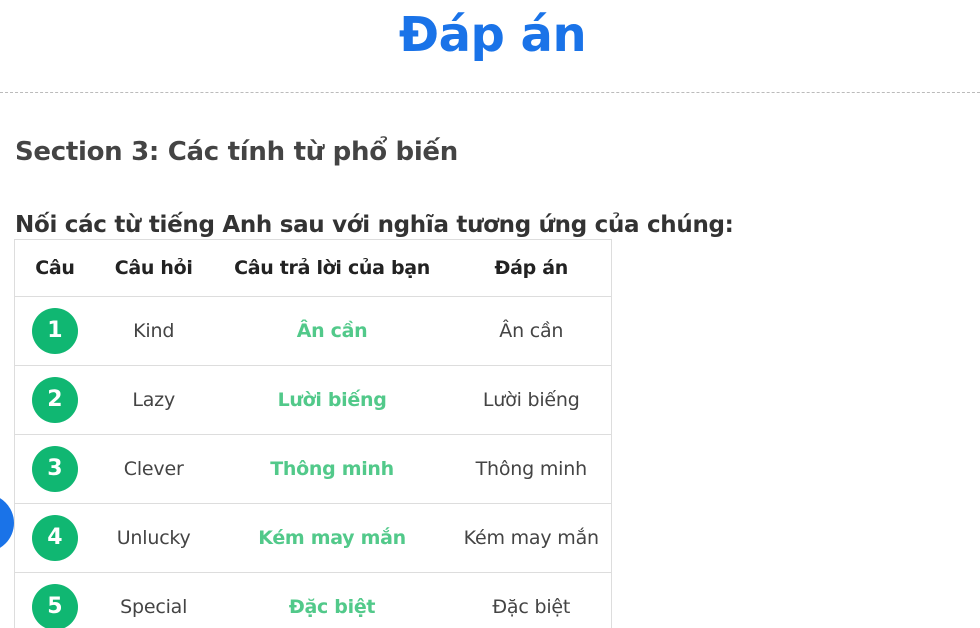  Describe the element at coordinates (531, 469) in the screenshot. I see `correct-answer-cell: Thông minh` at that location.